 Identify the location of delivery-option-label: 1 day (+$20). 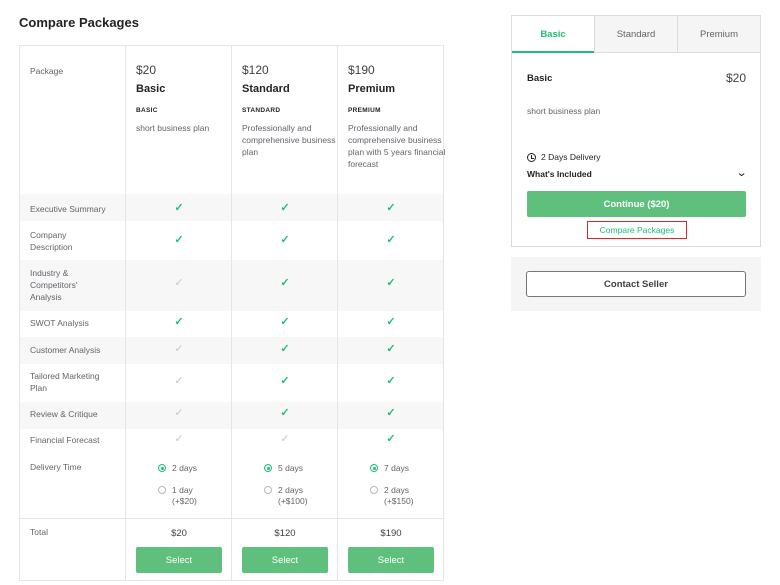
(184, 496).